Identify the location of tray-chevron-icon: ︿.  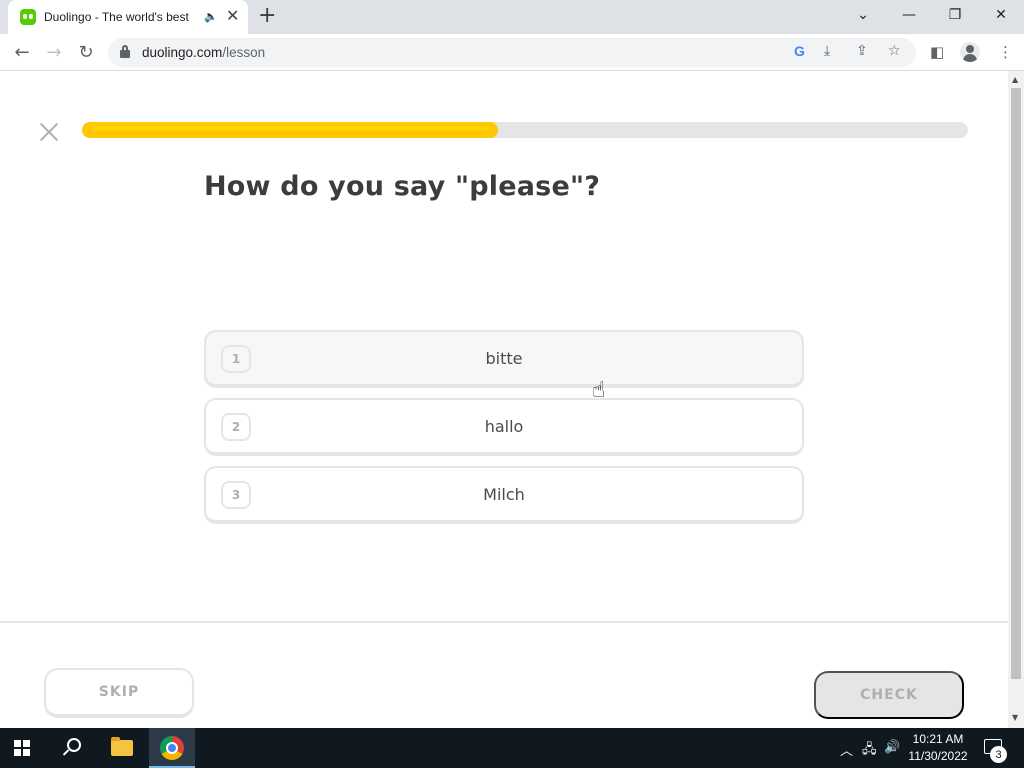
(846, 749).